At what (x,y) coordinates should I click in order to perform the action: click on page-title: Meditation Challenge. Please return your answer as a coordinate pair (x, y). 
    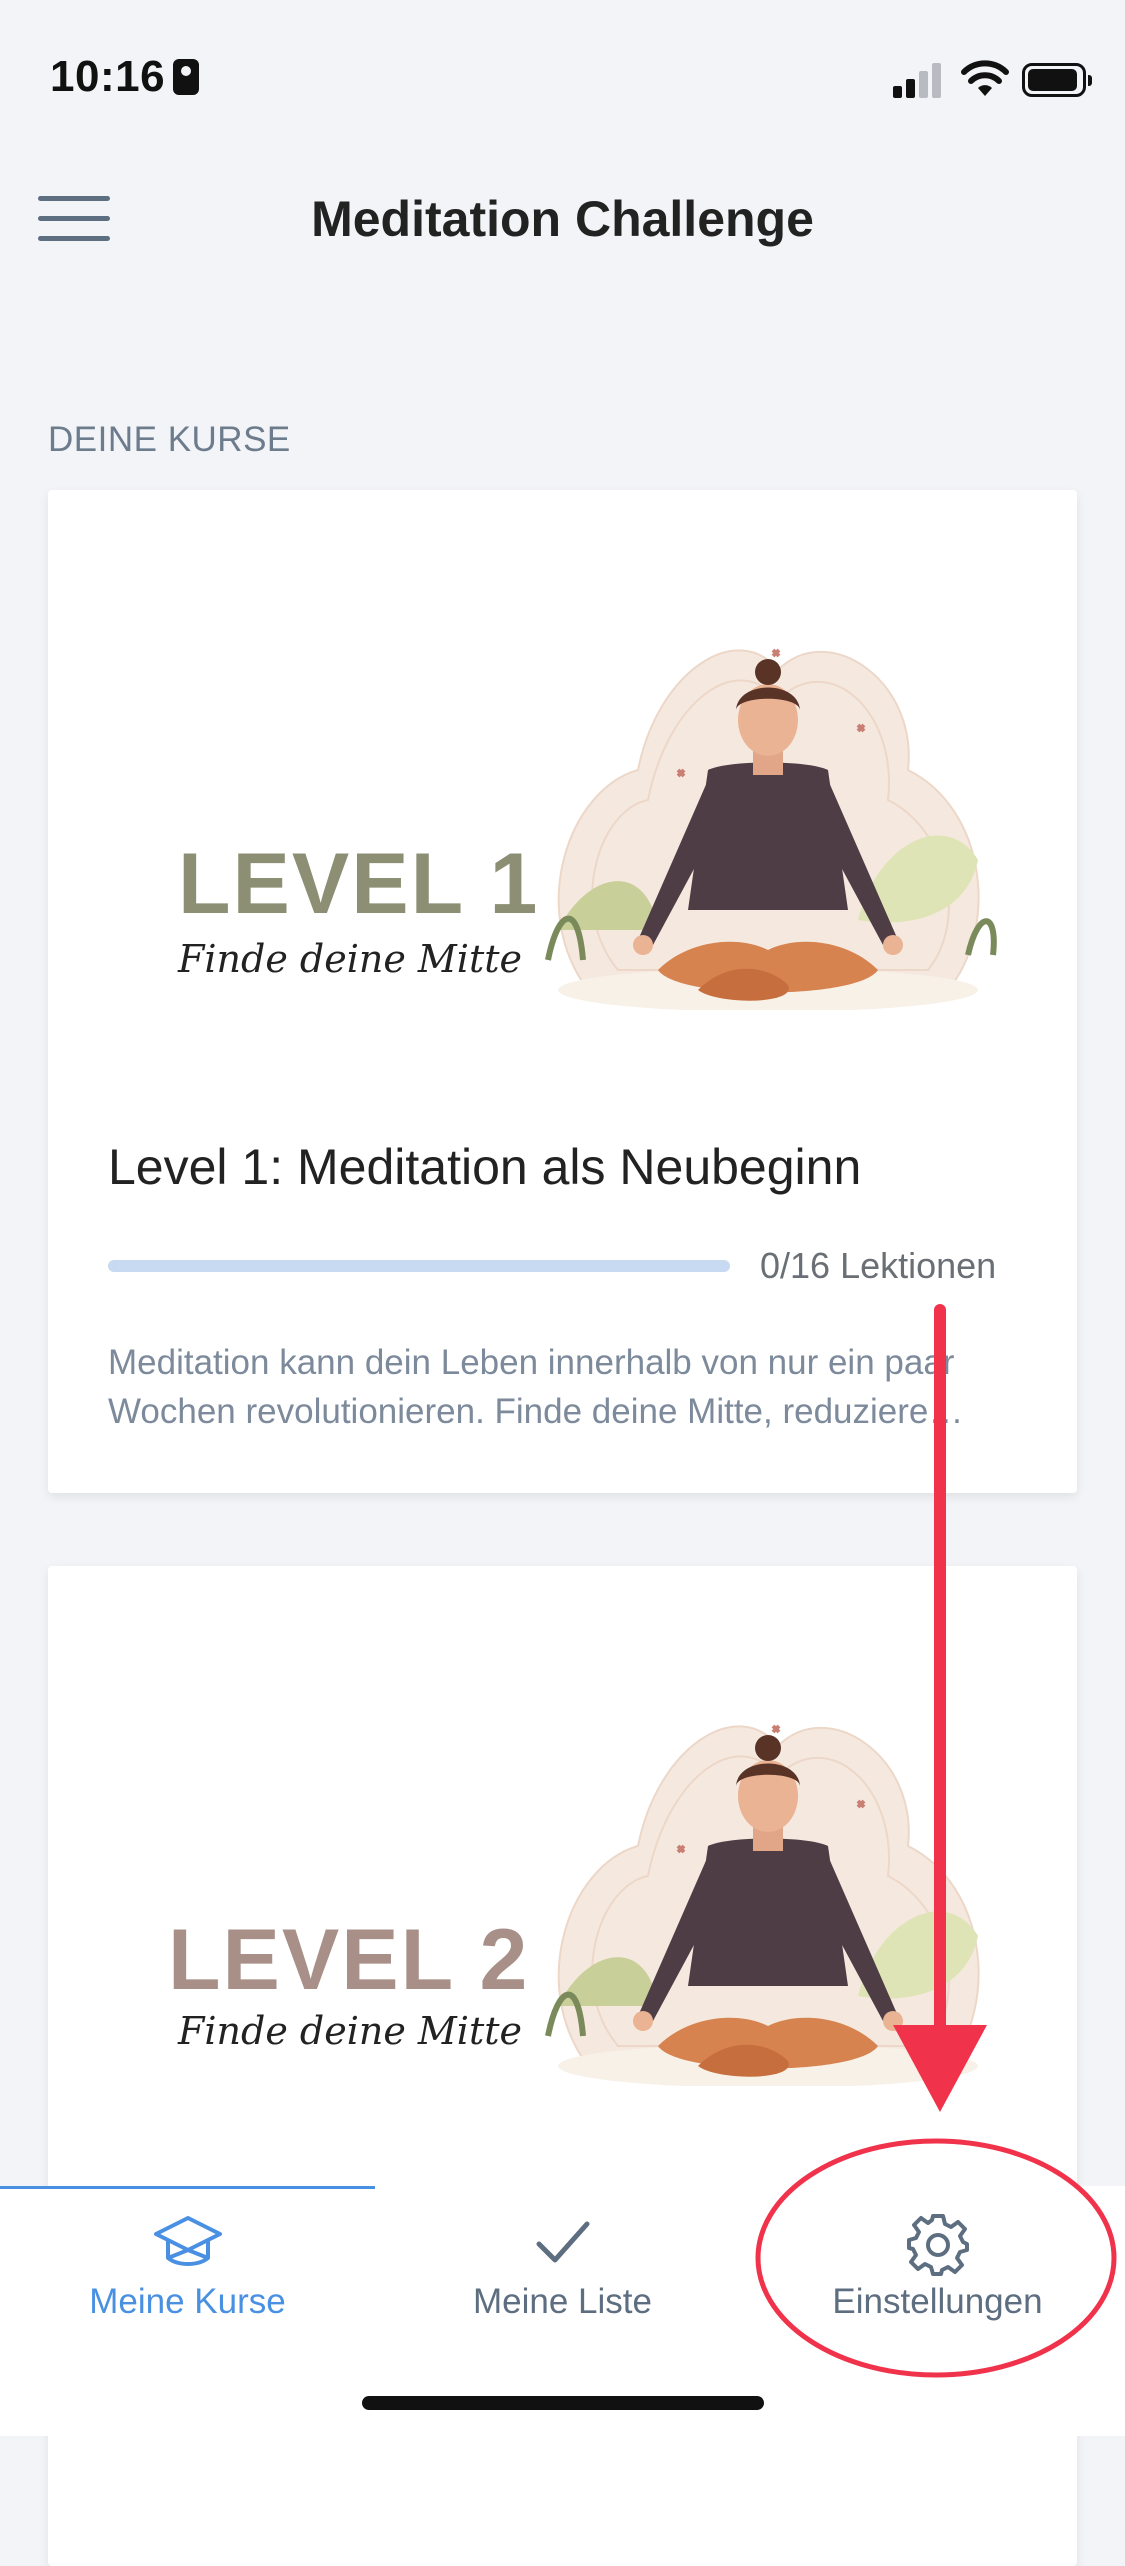
    Looking at the image, I should click on (562, 219).